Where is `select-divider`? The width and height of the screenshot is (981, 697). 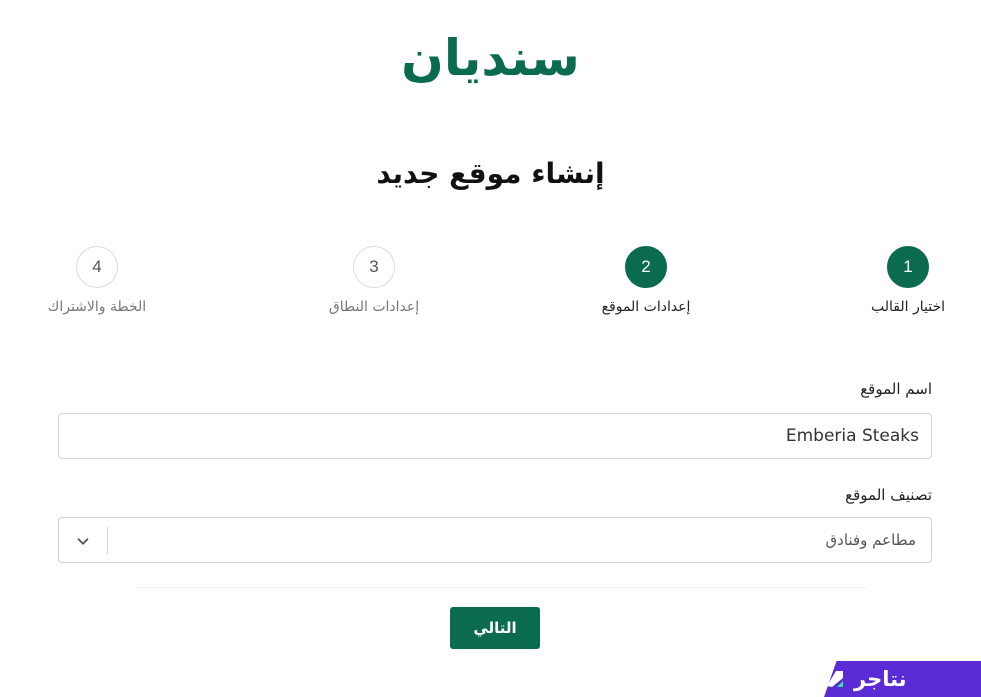 select-divider is located at coordinates (107, 540).